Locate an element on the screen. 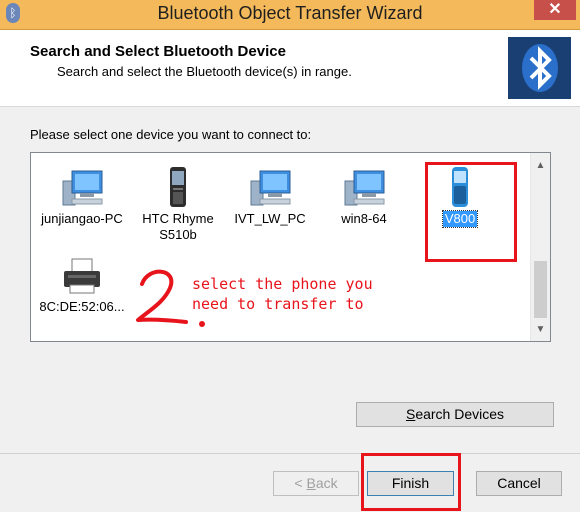  device-item-junjiangao-pc: junjiangao-PC is located at coordinates (82, 197).